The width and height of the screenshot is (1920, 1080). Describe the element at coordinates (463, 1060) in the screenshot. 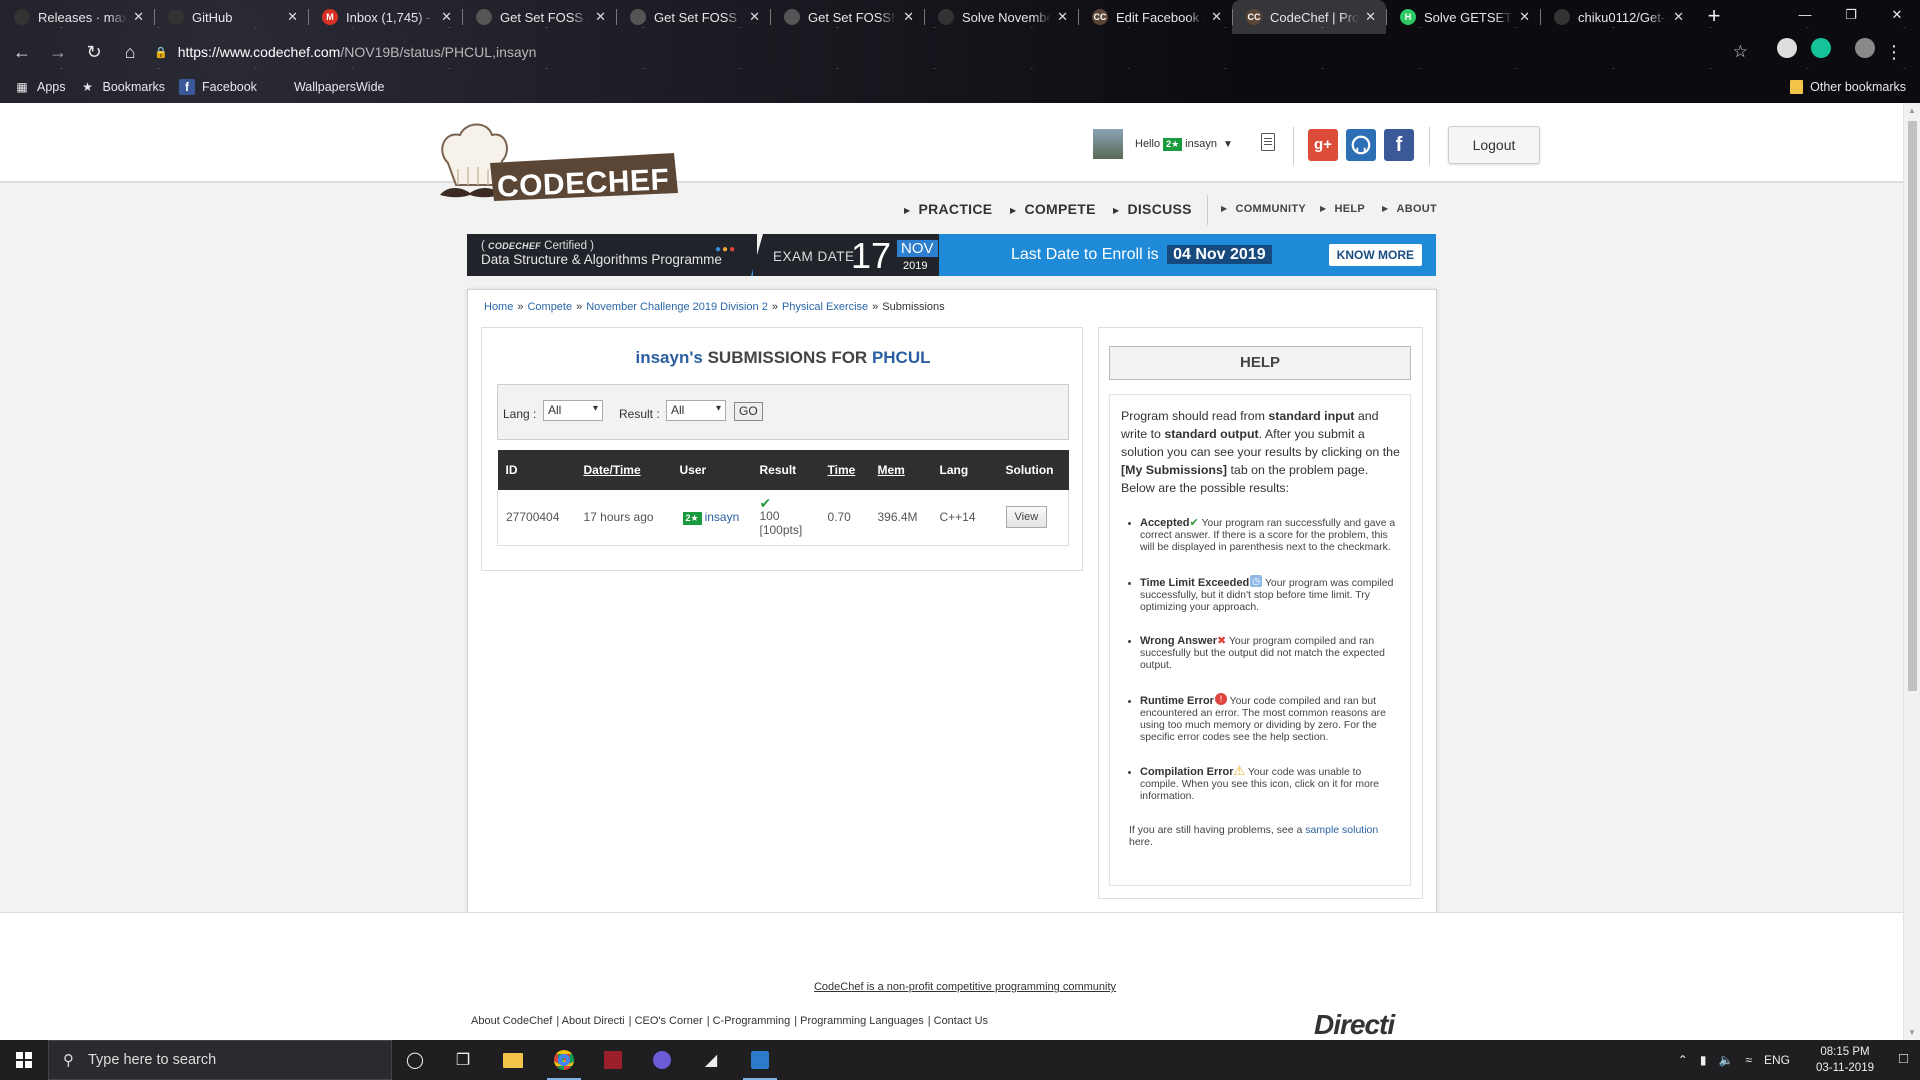

I see `task-view-icon: ❐` at that location.